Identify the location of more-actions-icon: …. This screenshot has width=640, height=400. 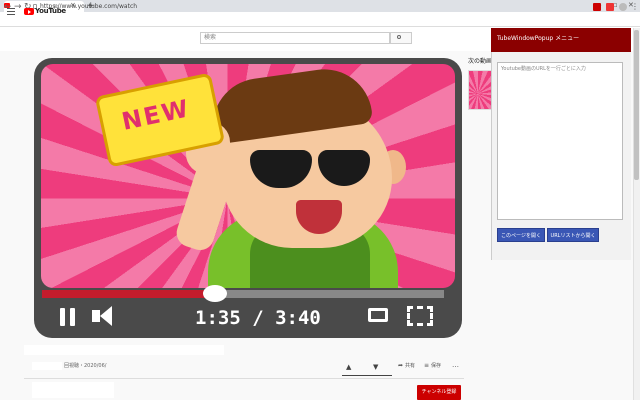
(455, 365).